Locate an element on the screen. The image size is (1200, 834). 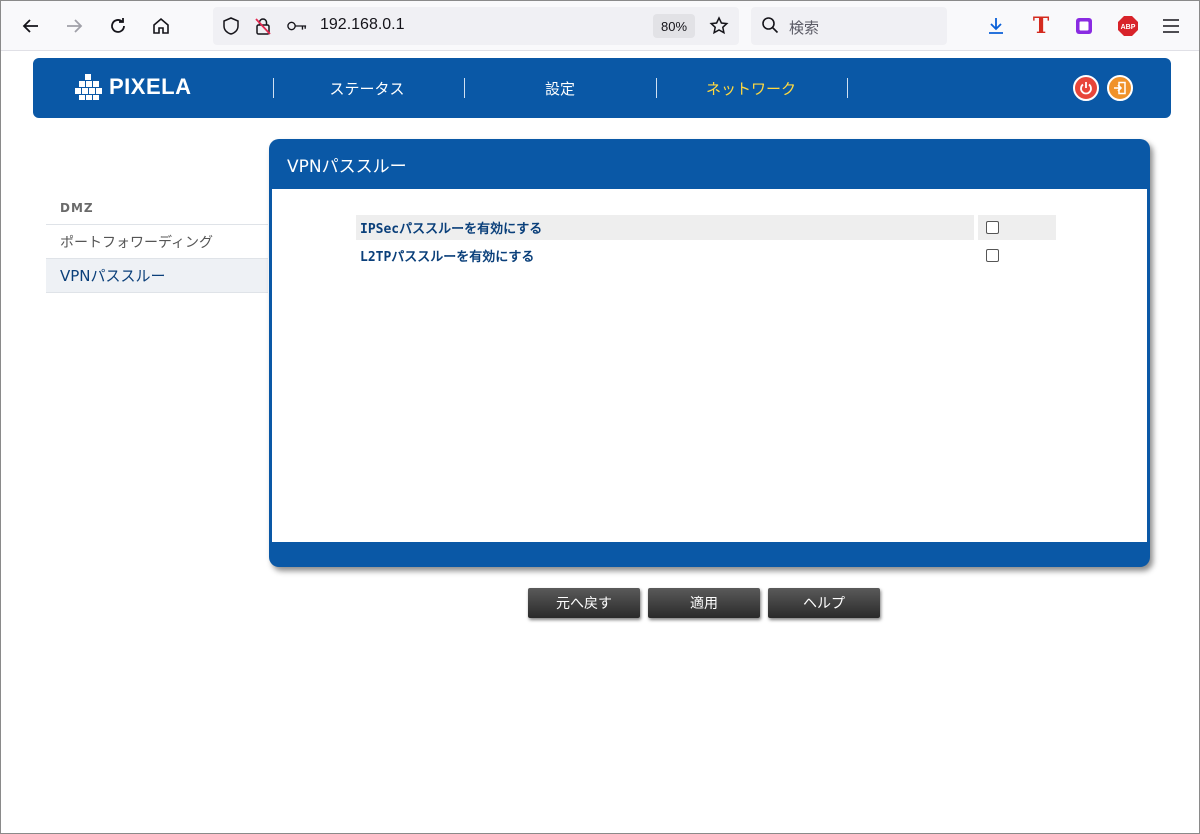
nav-status: ステータス is located at coordinates (367, 88).